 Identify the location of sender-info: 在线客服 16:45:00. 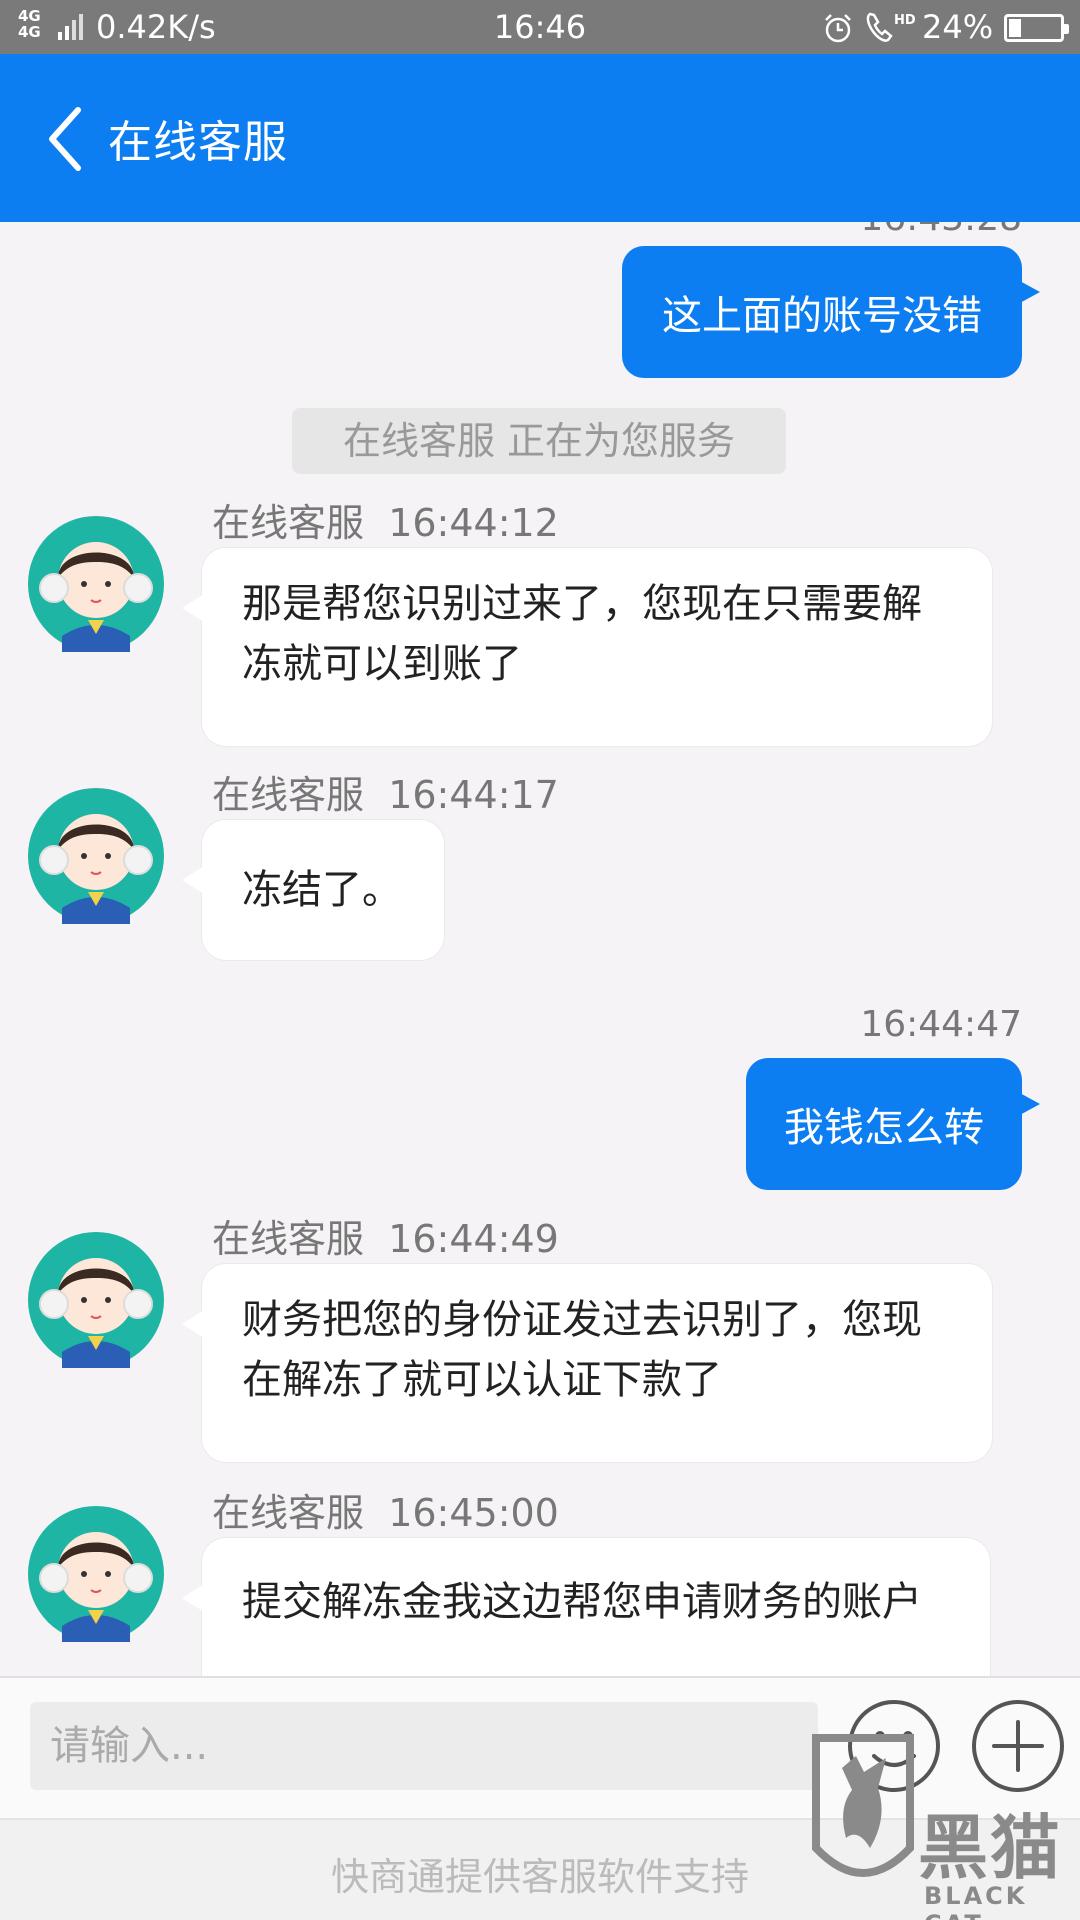
(385, 1509).